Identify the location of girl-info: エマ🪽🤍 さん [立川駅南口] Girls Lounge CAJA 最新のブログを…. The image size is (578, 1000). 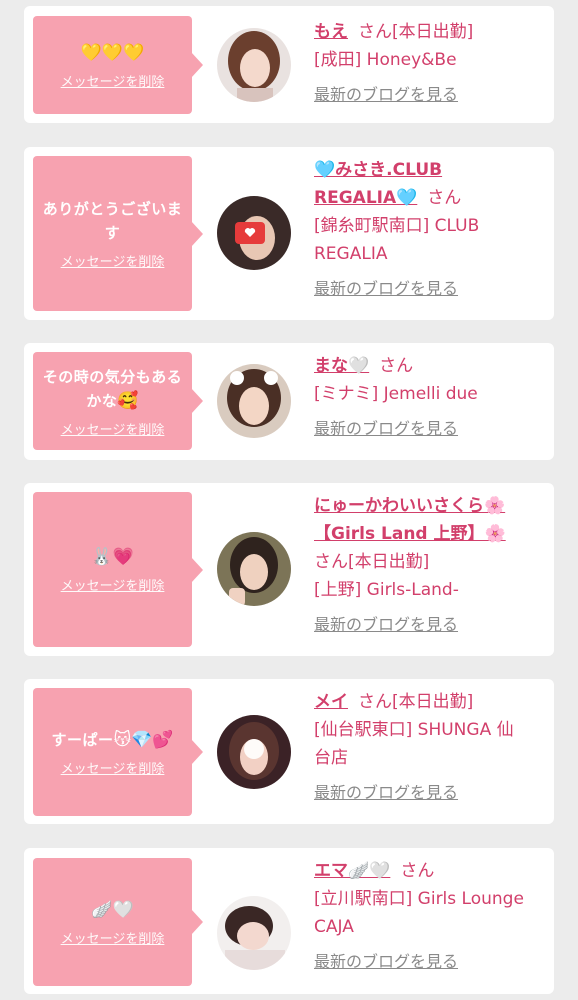
(430, 915).